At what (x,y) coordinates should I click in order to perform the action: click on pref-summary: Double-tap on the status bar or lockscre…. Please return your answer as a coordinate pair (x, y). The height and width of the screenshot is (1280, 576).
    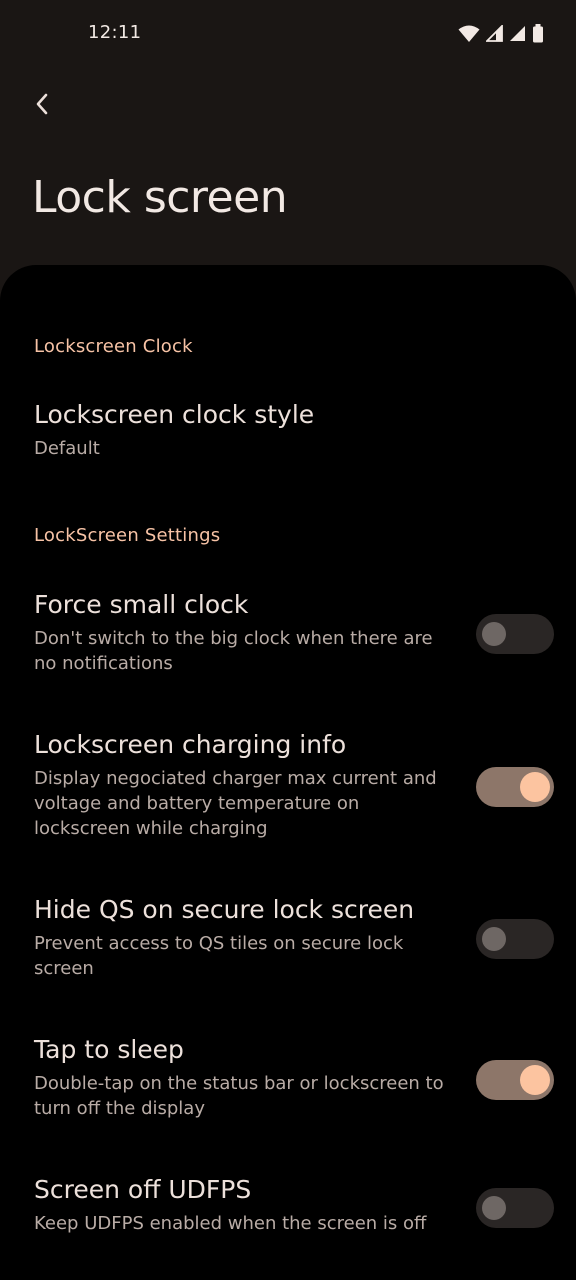
    Looking at the image, I should click on (239, 1096).